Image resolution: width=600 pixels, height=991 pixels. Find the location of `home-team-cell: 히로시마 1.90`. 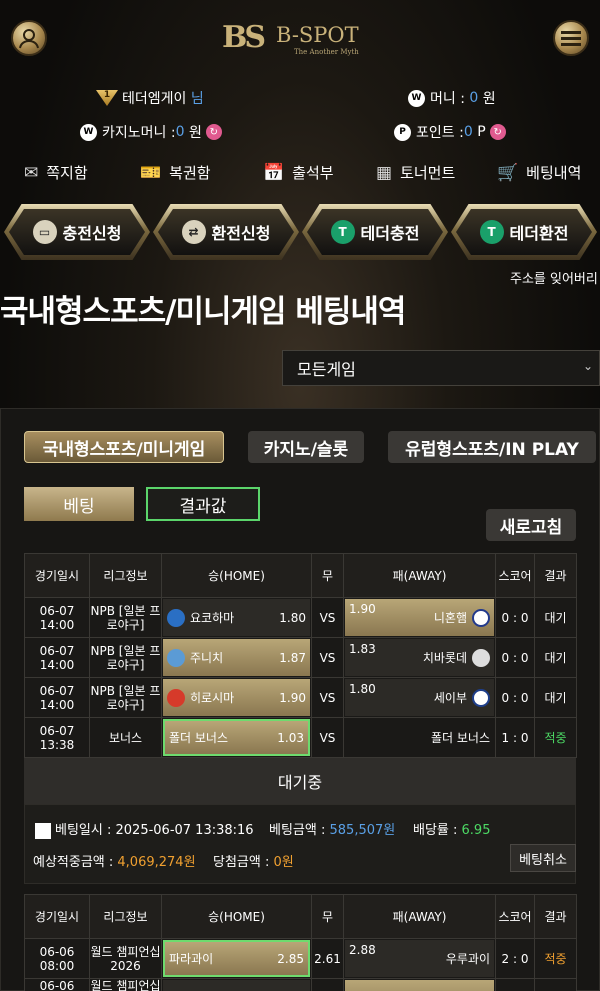

home-team-cell: 히로시마 1.90 is located at coordinates (236, 697).